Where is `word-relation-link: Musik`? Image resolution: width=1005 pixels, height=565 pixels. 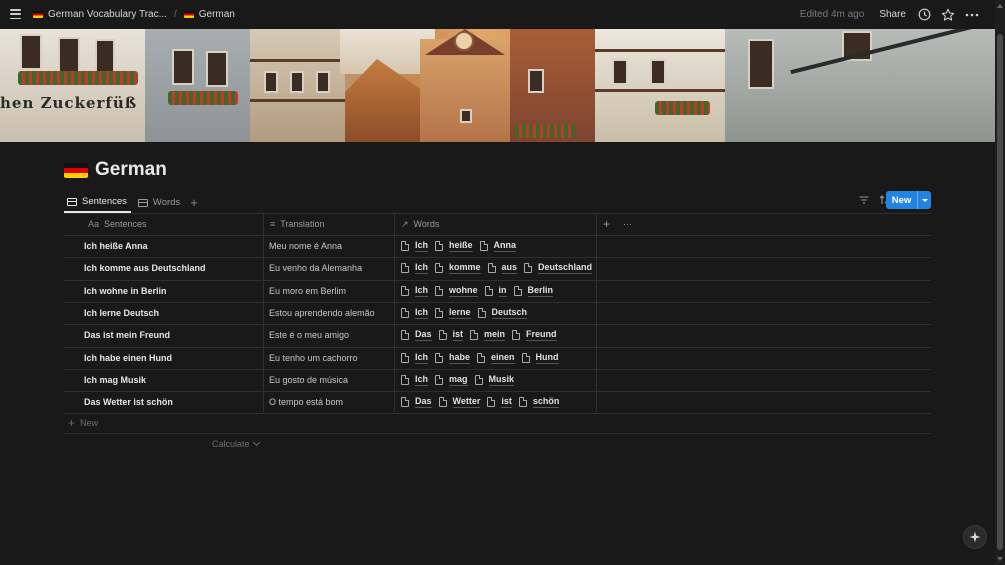 word-relation-link: Musik is located at coordinates (494, 379).